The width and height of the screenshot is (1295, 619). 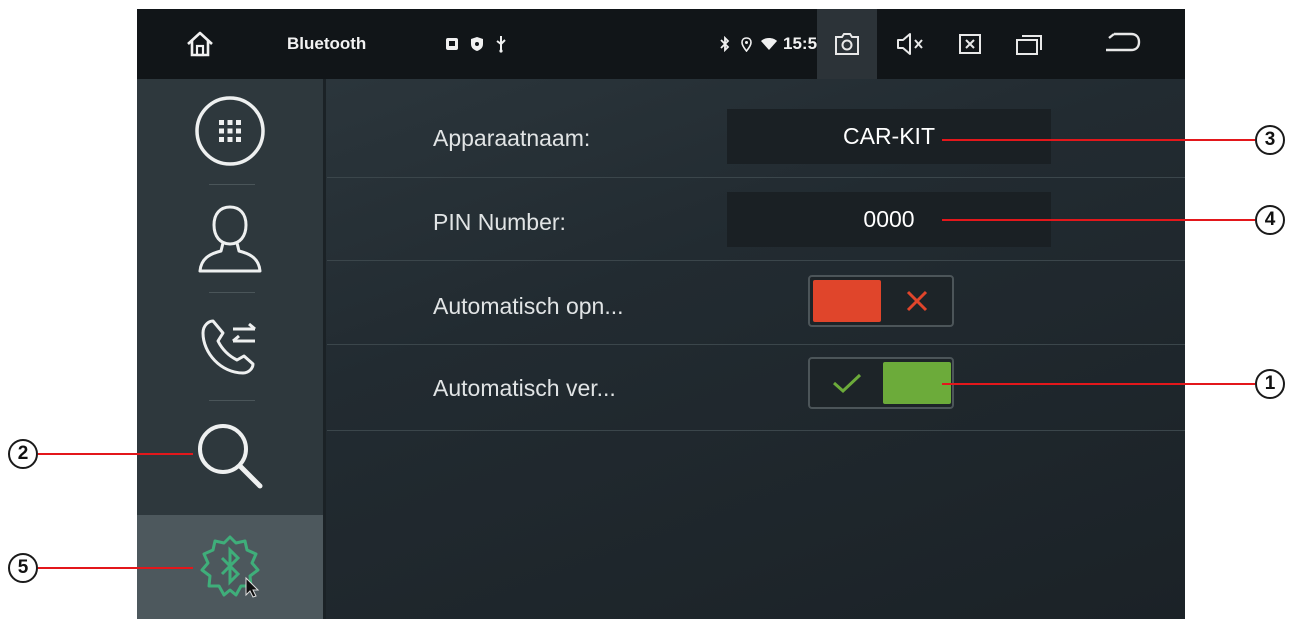 I want to click on bluetooth-status-icon, so click(x=725, y=44).